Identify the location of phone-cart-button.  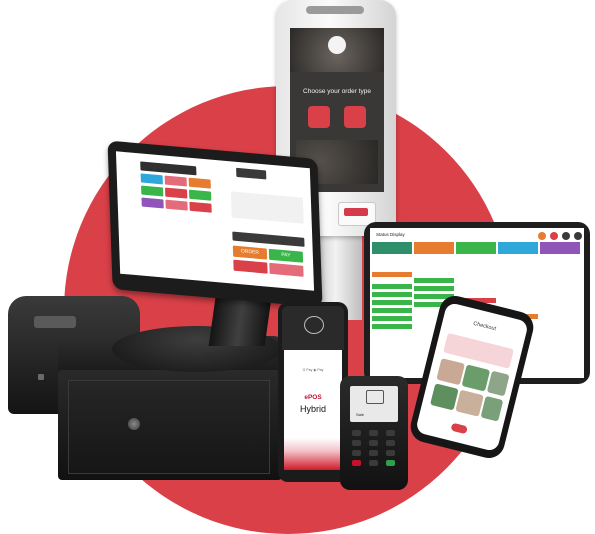
(459, 428).